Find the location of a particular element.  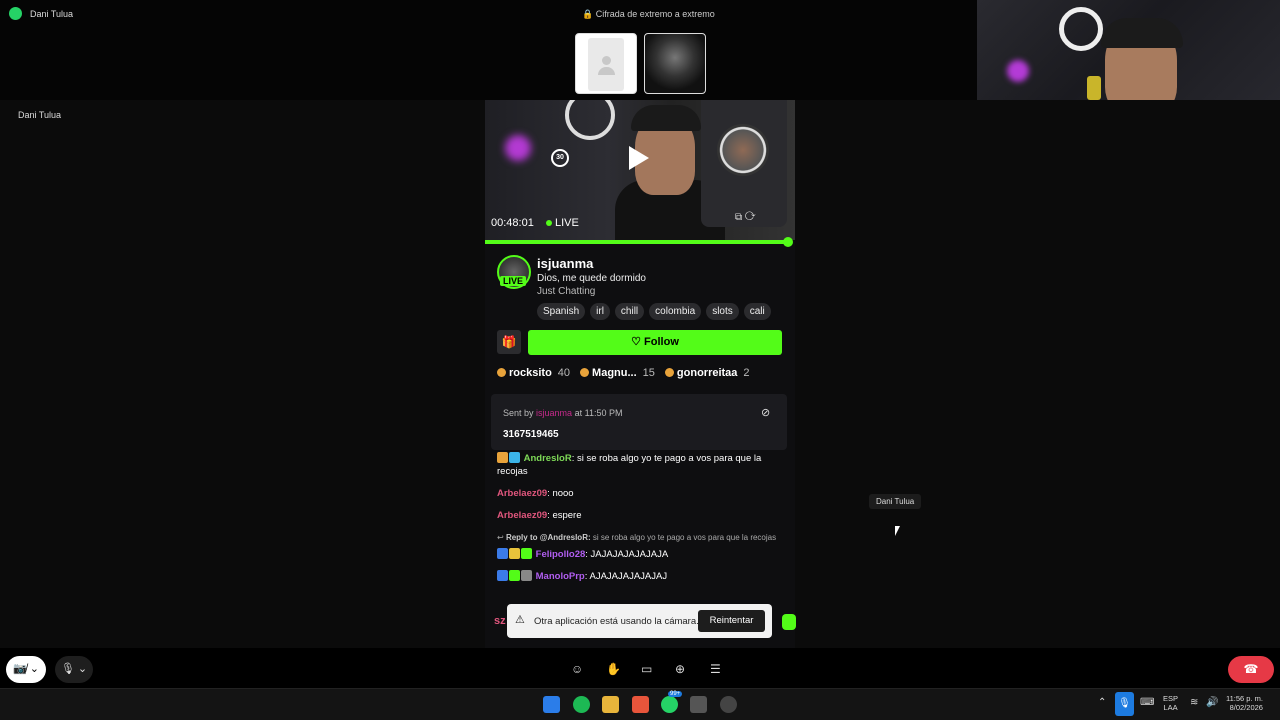

raise-hand-icon: ✋ is located at coordinates (613, 669).